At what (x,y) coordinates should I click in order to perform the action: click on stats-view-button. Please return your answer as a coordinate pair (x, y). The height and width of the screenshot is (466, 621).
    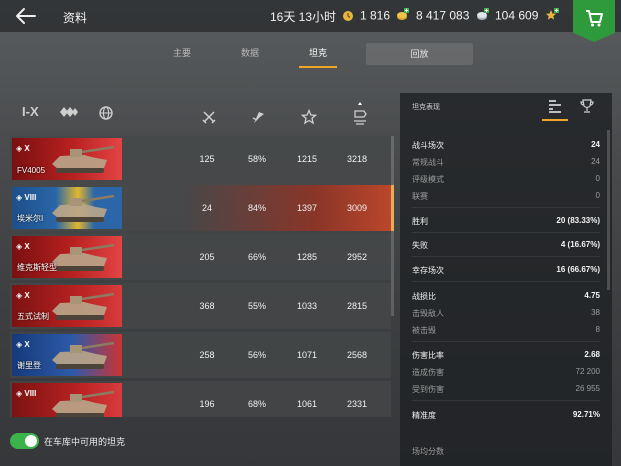
    Looking at the image, I should click on (555, 106).